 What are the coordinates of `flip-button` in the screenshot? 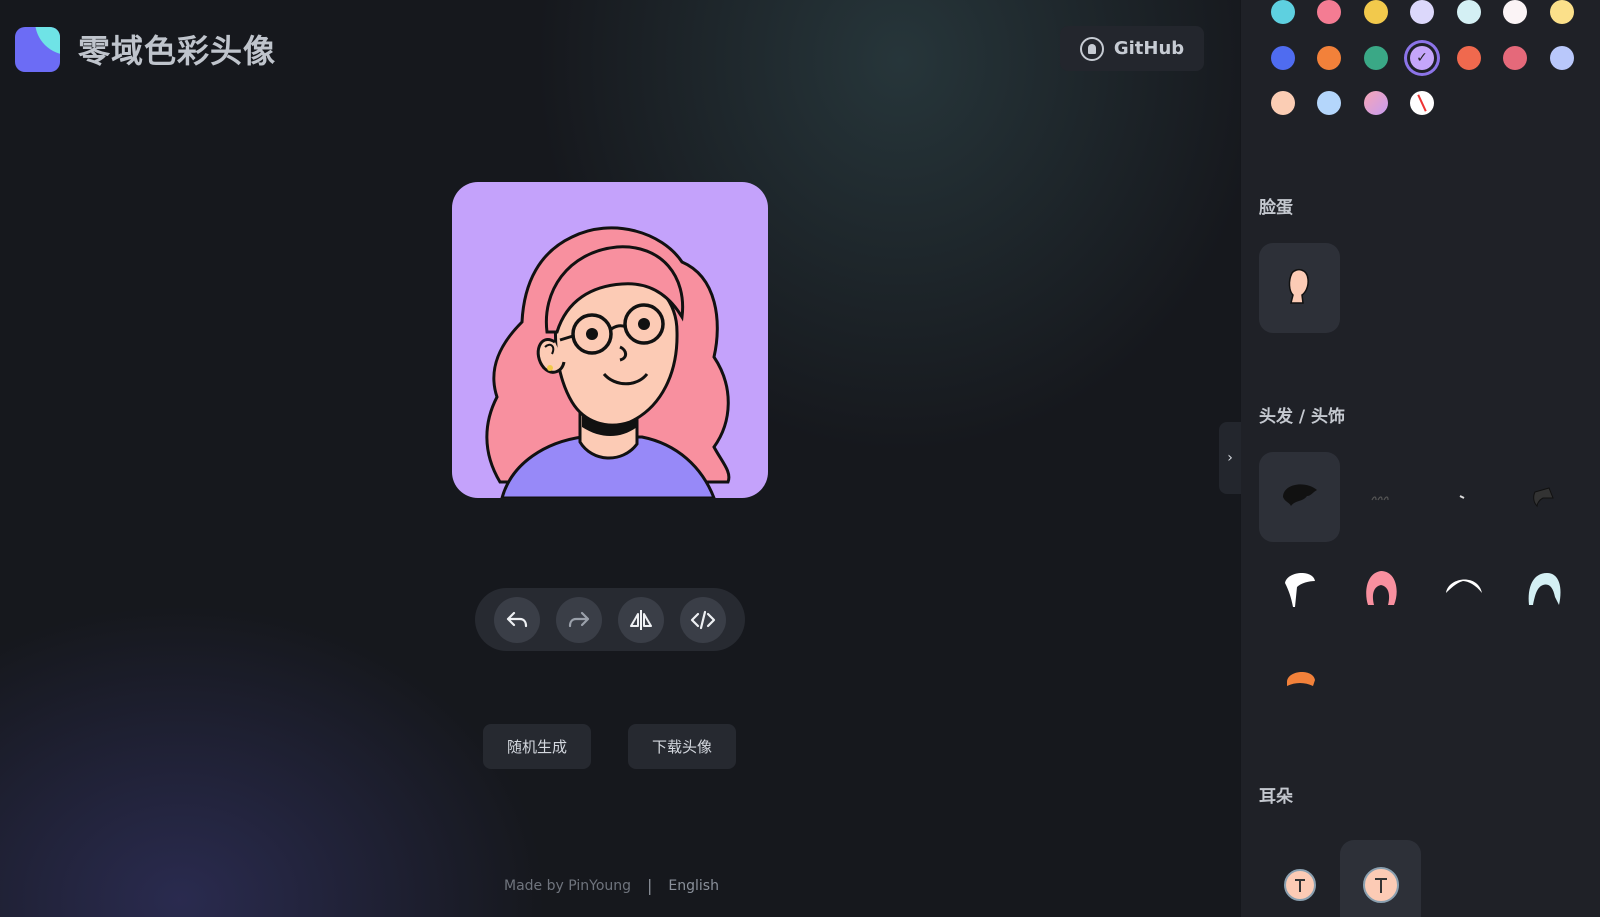 It's located at (641, 619).